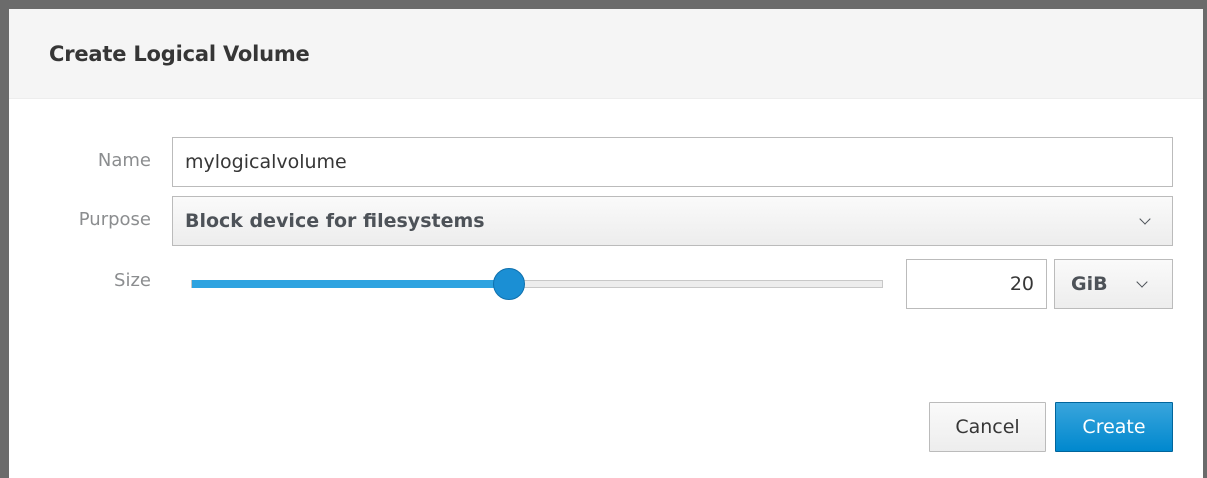 This screenshot has height=478, width=1207. What do you see at coordinates (537, 284) in the screenshot?
I see `size-slider-track` at bounding box center [537, 284].